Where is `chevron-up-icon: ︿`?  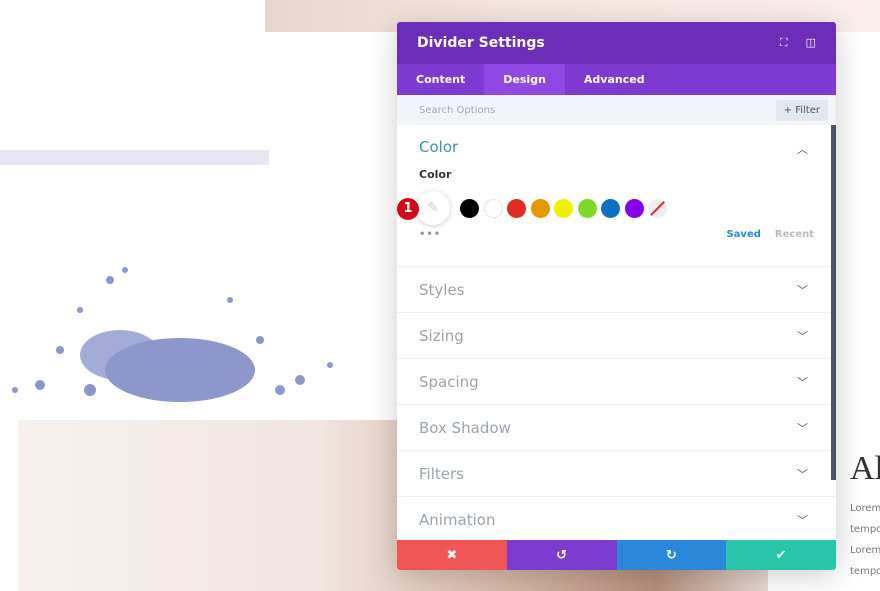 chevron-up-icon: ︿ is located at coordinates (802, 149).